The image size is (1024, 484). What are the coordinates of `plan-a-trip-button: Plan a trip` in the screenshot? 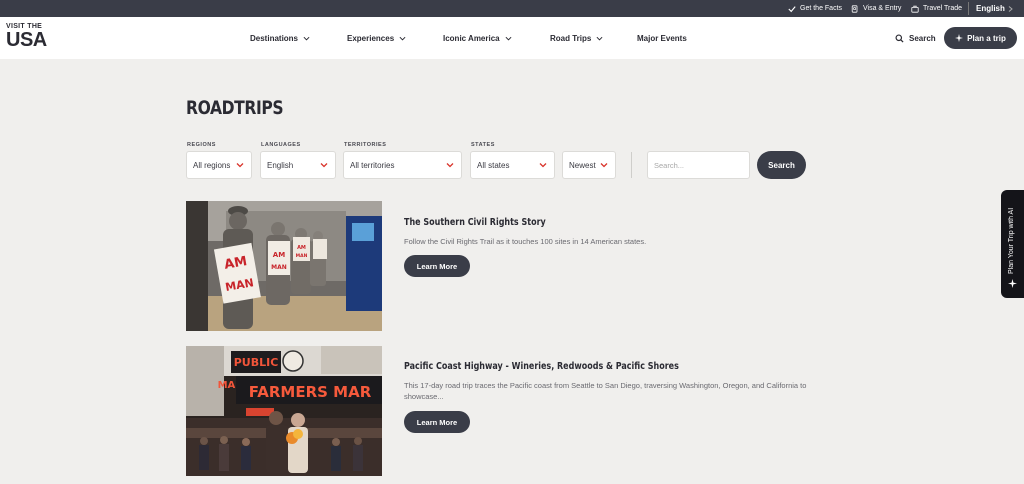 It's located at (980, 38).